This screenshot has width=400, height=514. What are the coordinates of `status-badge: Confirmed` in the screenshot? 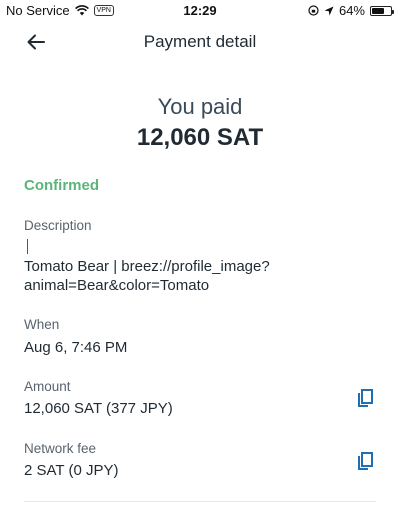 It's located at (61, 185).